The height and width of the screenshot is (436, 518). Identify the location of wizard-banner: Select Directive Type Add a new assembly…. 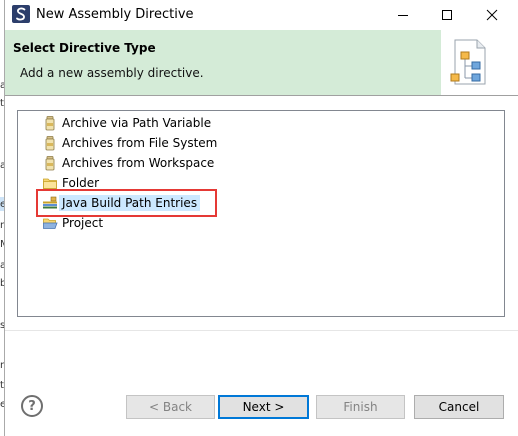
(261, 62).